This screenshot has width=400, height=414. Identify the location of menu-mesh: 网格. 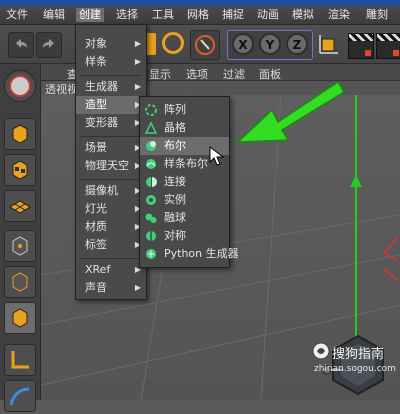
(198, 15).